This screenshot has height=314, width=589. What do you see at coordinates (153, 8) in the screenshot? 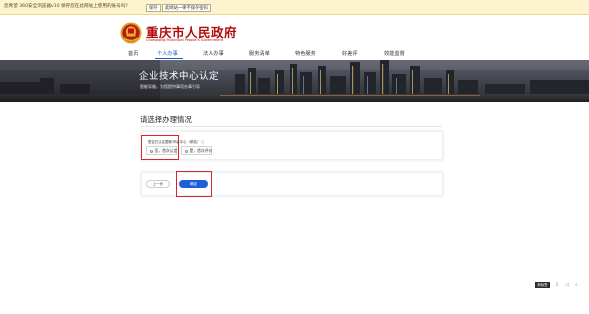
I see `save-password-button: 保存` at bounding box center [153, 8].